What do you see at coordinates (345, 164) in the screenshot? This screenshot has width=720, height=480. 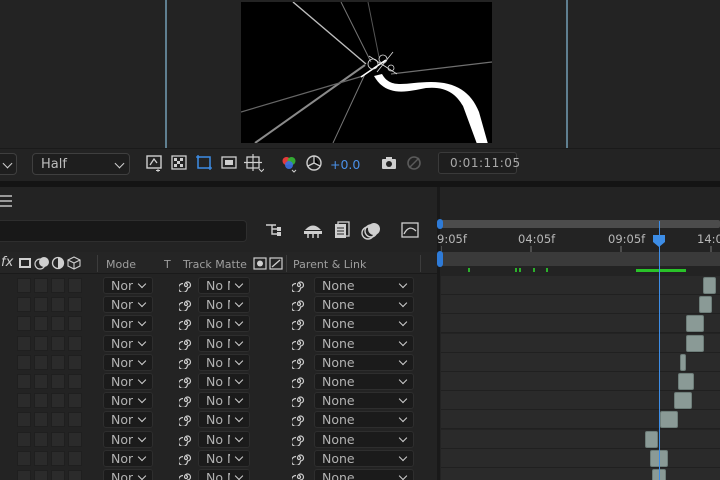 I see `exposure-value: +0.0` at bounding box center [345, 164].